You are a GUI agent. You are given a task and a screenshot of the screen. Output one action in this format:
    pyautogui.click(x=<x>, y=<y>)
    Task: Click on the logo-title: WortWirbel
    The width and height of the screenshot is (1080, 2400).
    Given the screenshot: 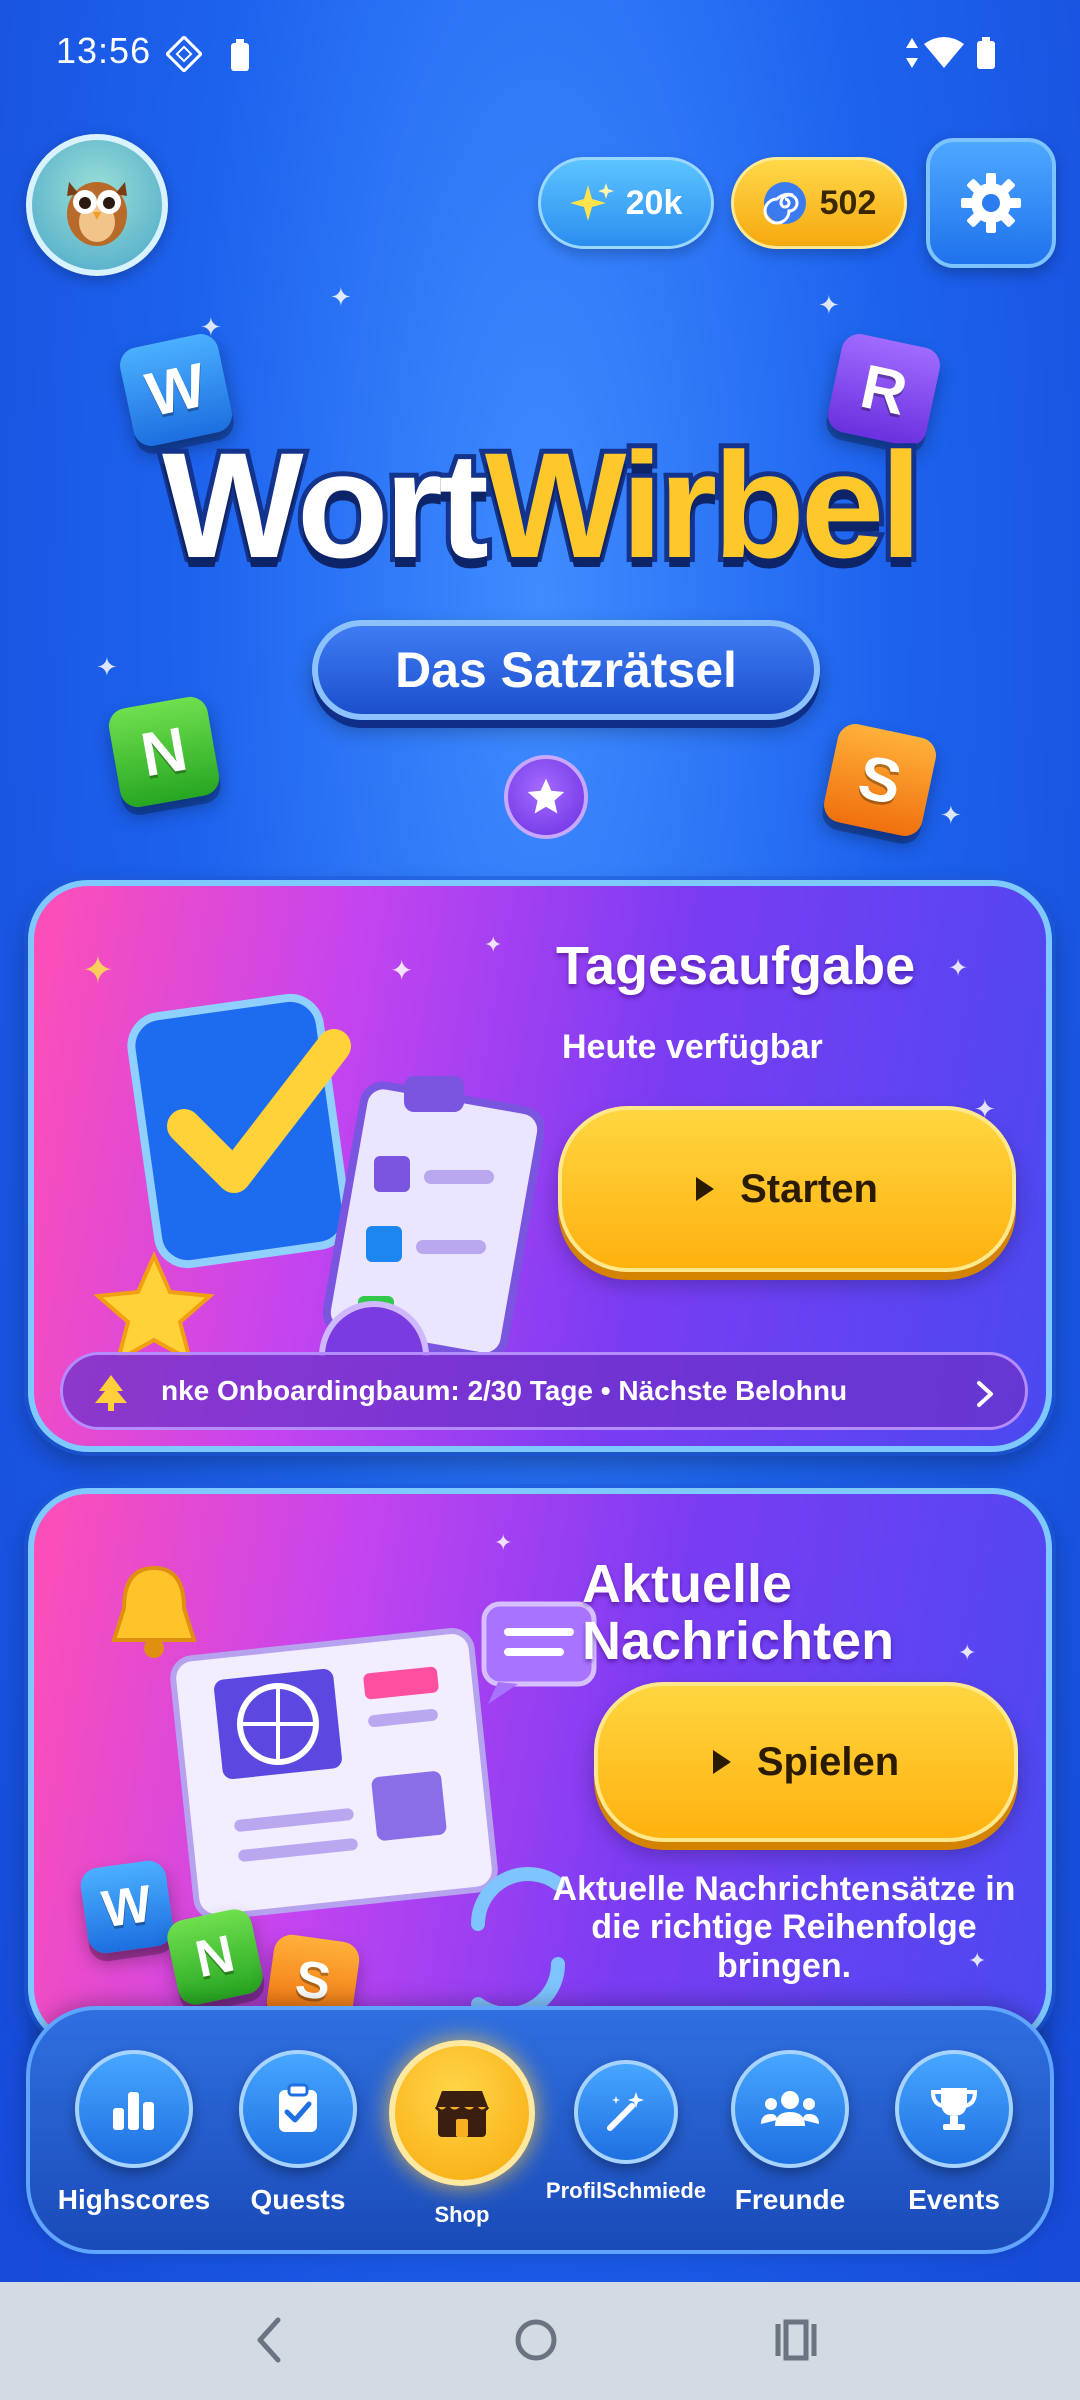 What is the action you would take?
    pyautogui.click(x=540, y=505)
    